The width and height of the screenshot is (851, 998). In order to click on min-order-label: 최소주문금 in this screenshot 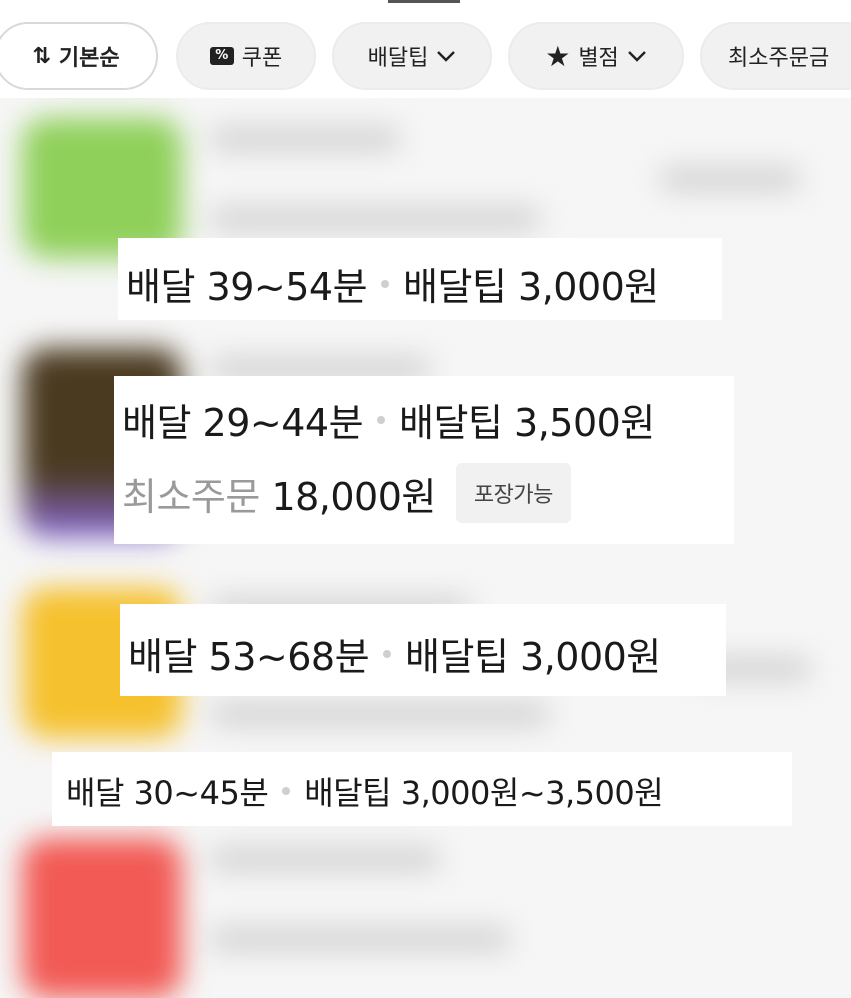, I will do `click(779, 58)`.